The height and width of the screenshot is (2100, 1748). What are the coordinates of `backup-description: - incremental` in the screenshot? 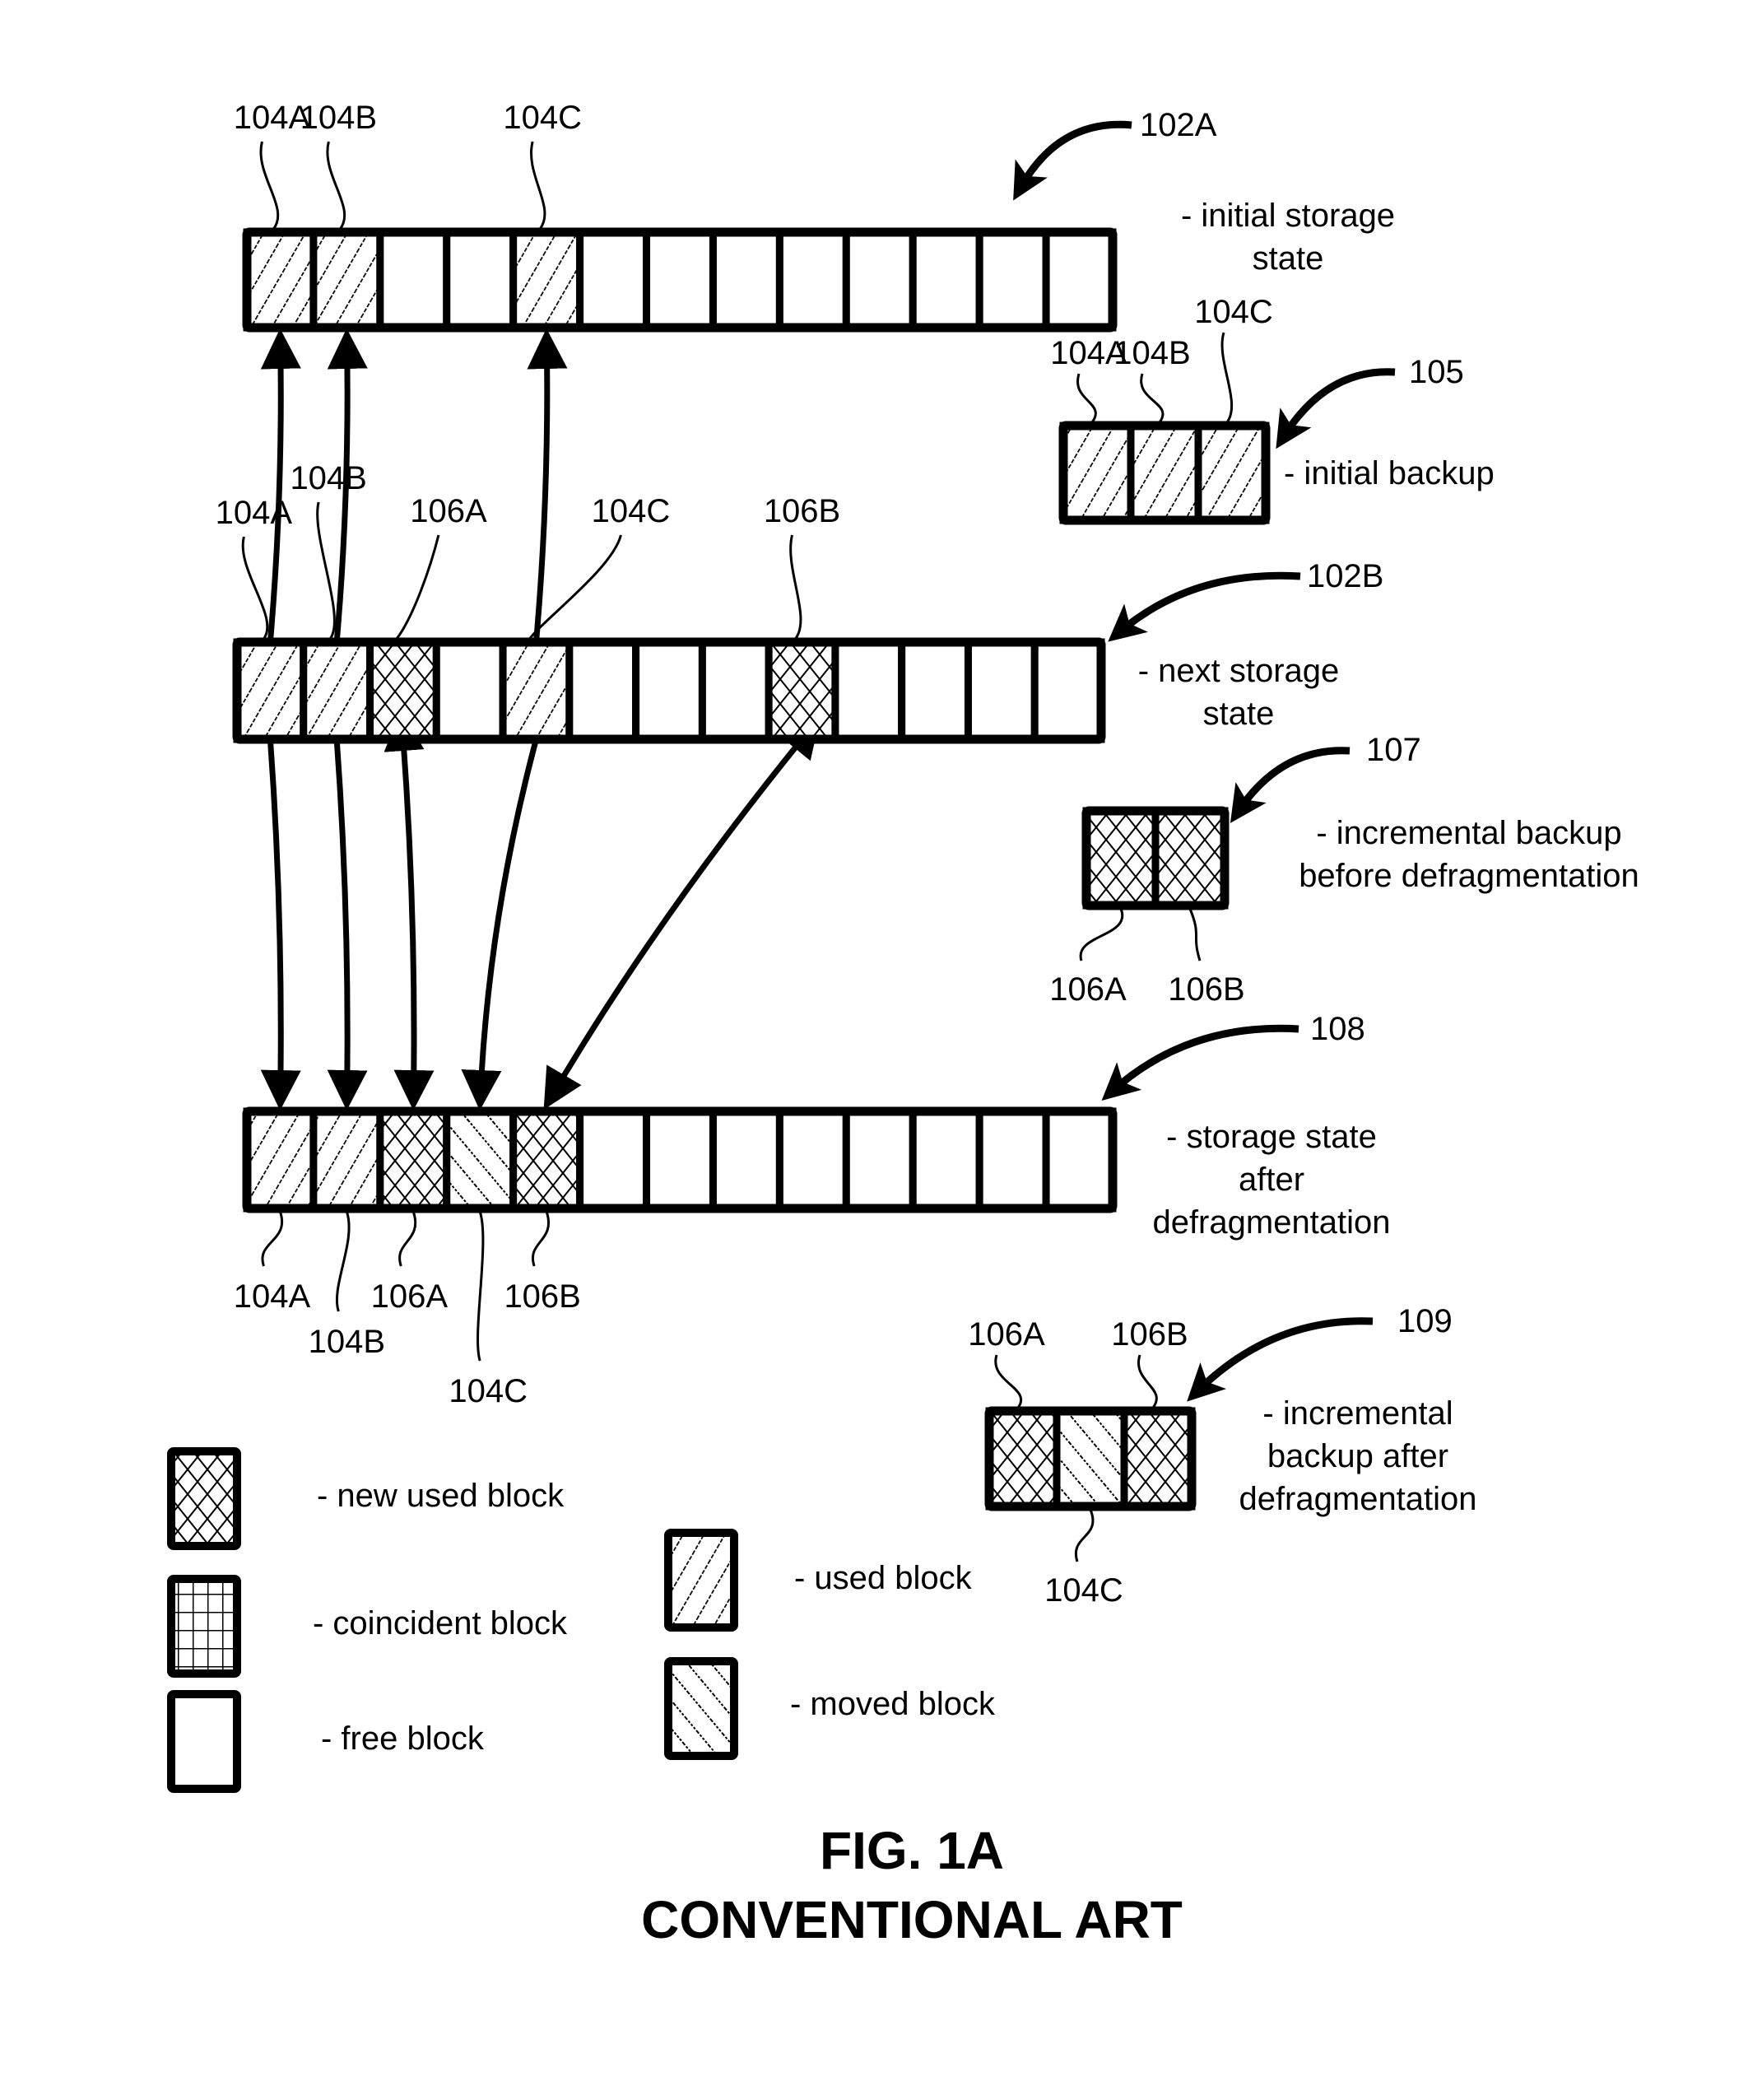 It's located at (1357, 1413).